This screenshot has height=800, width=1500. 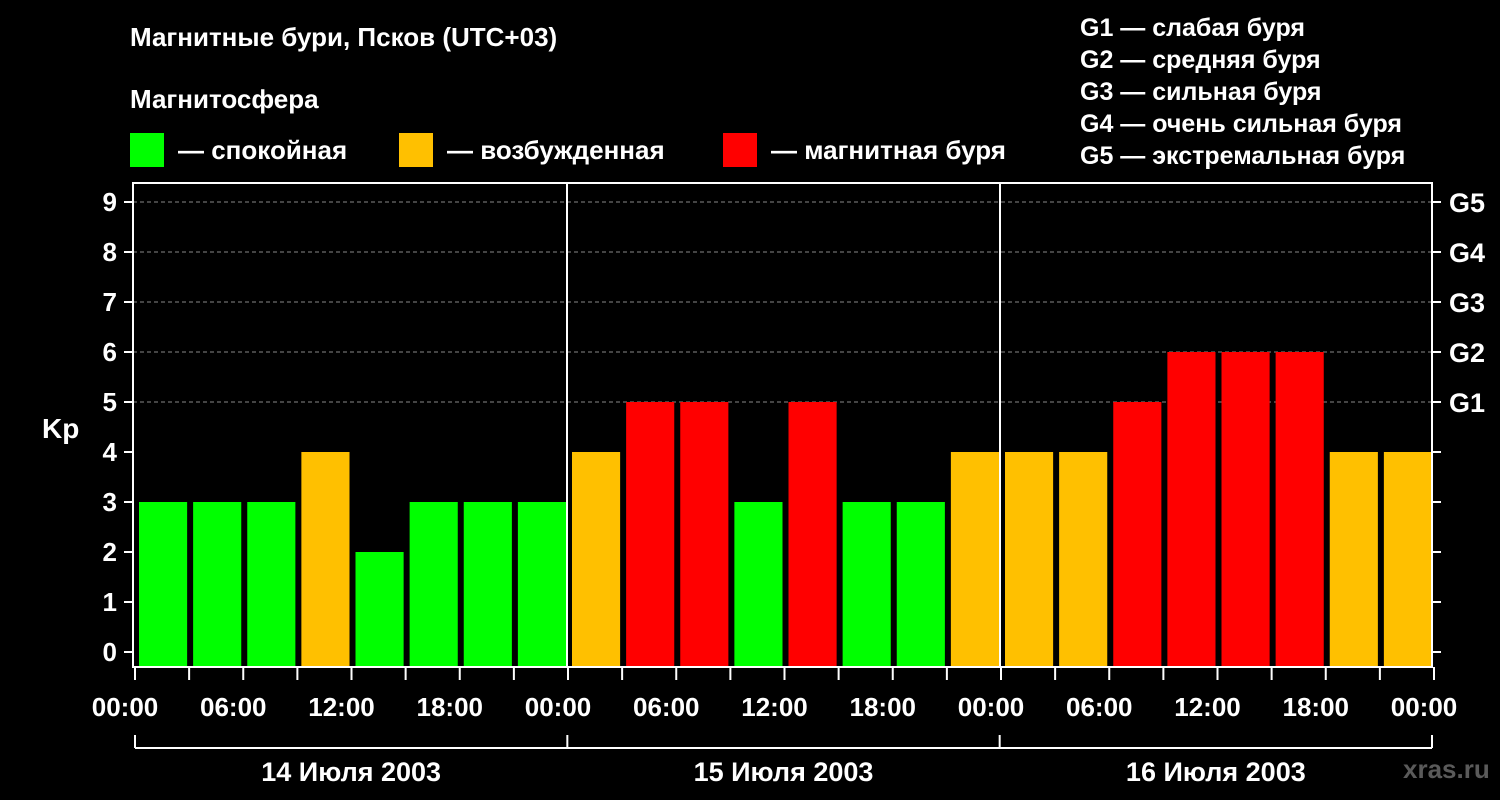 What do you see at coordinates (60, 428) in the screenshot?
I see `y-axis-label: Kp` at bounding box center [60, 428].